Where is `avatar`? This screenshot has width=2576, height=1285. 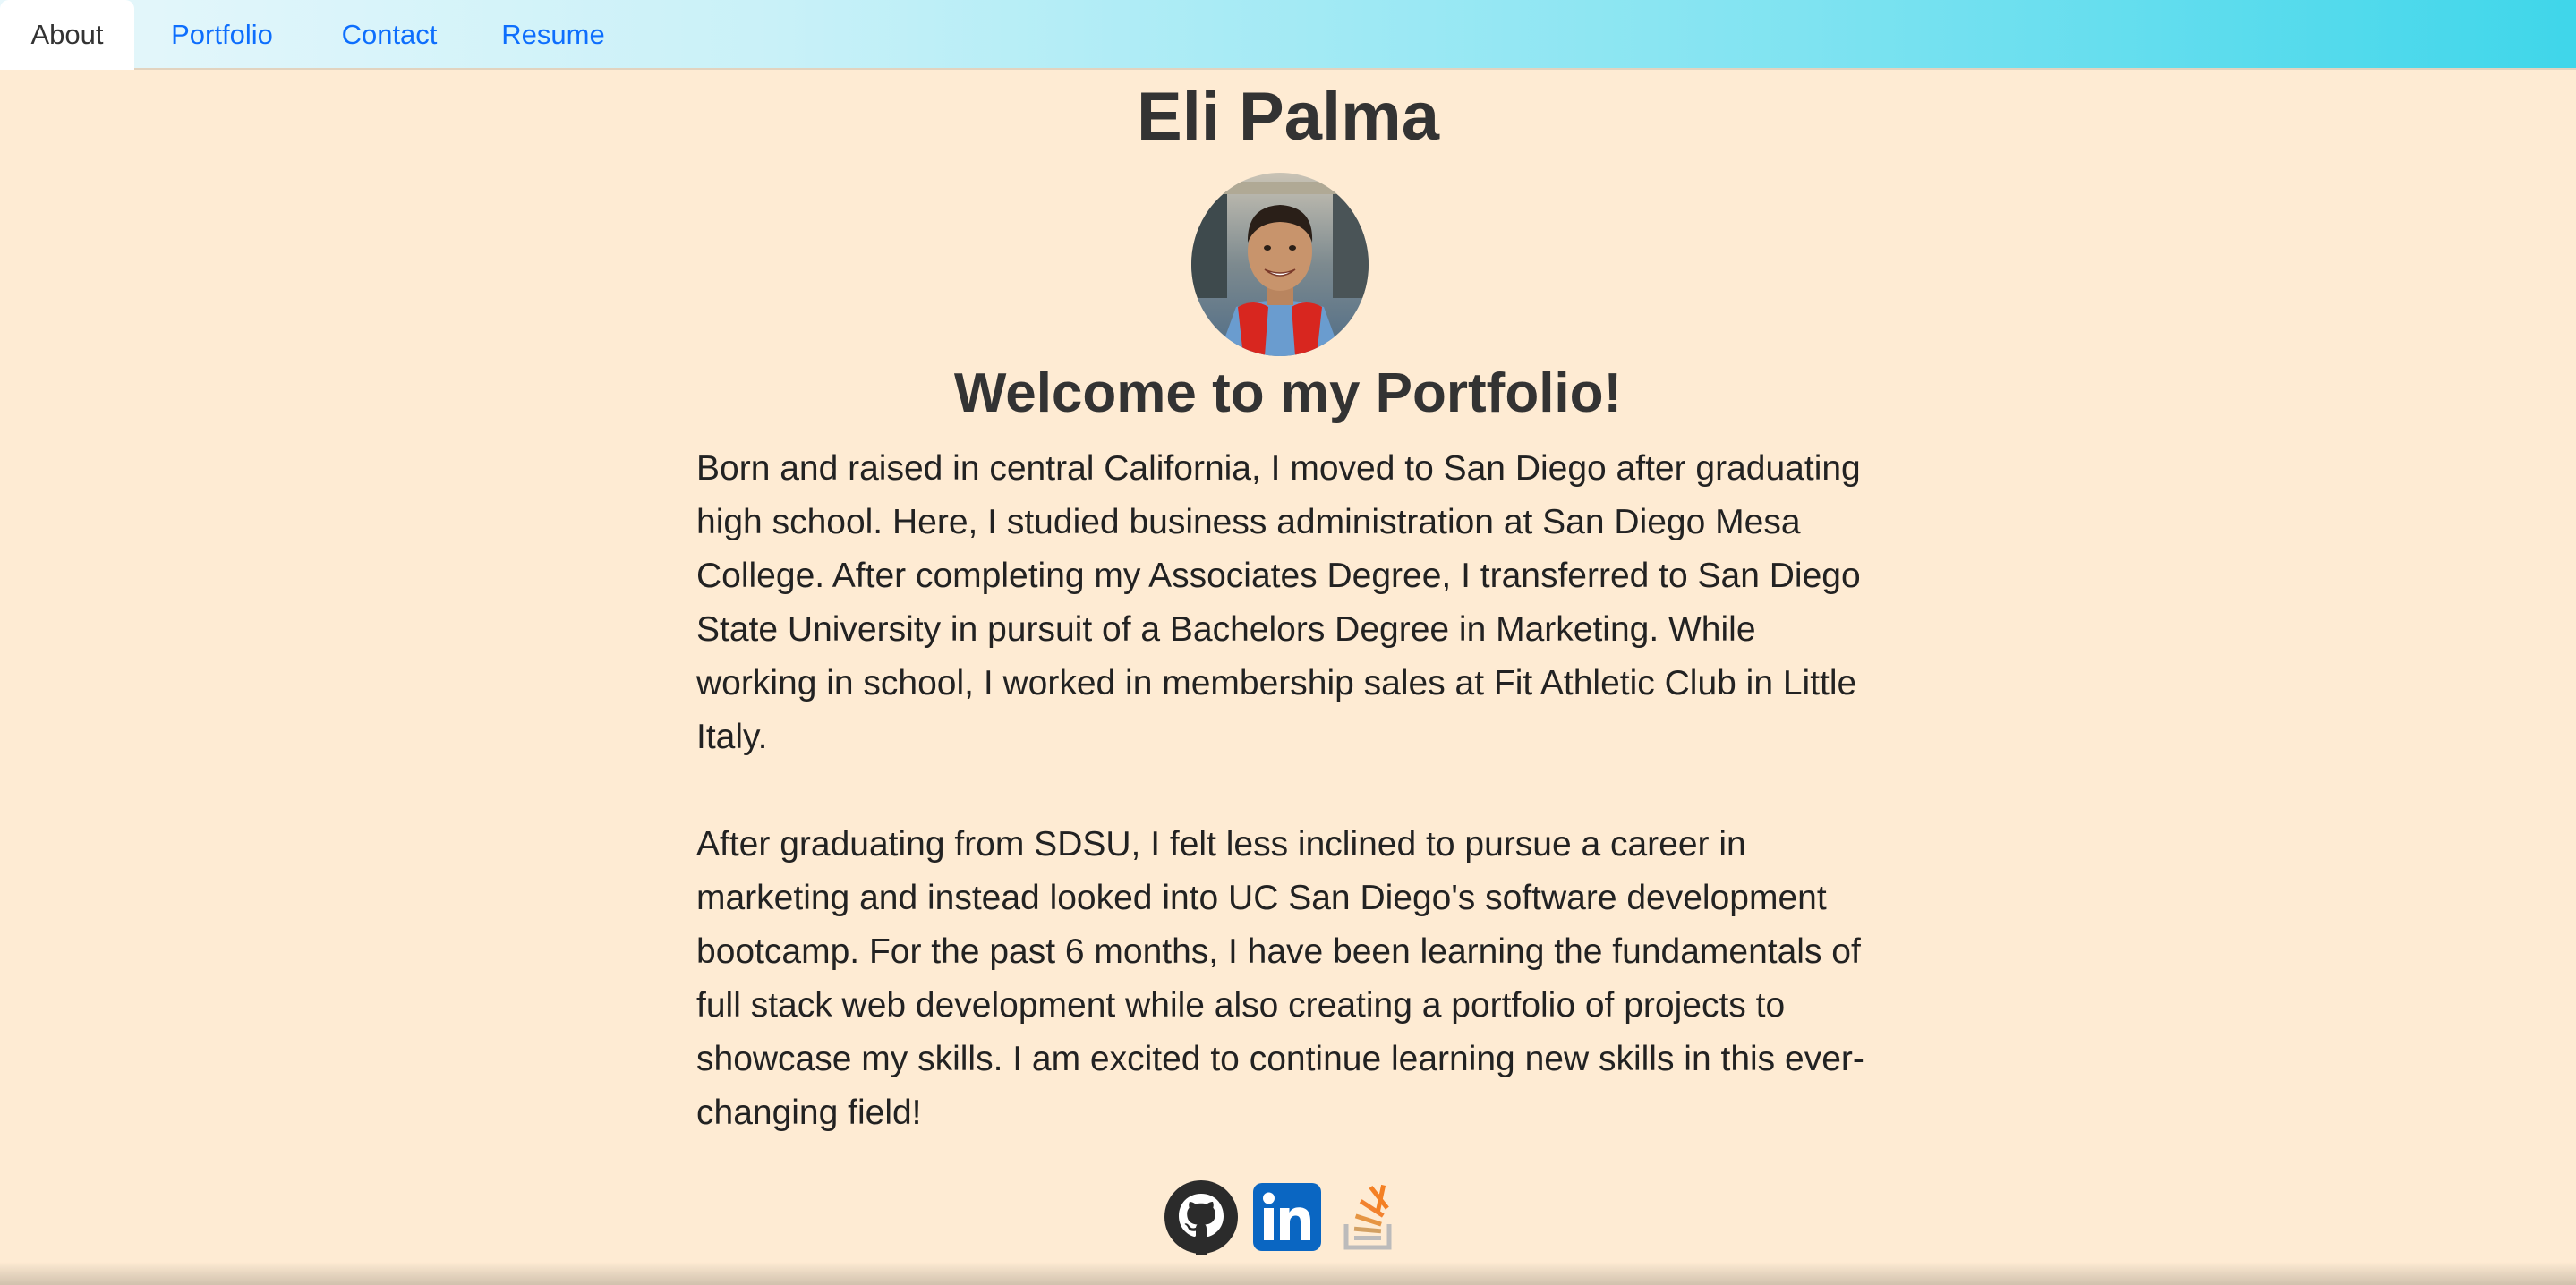 avatar is located at coordinates (1280, 264).